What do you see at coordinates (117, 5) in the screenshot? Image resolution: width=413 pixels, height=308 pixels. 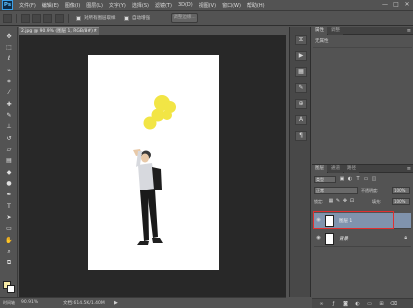 I see `menu-type: 文字(Y)` at bounding box center [117, 5].